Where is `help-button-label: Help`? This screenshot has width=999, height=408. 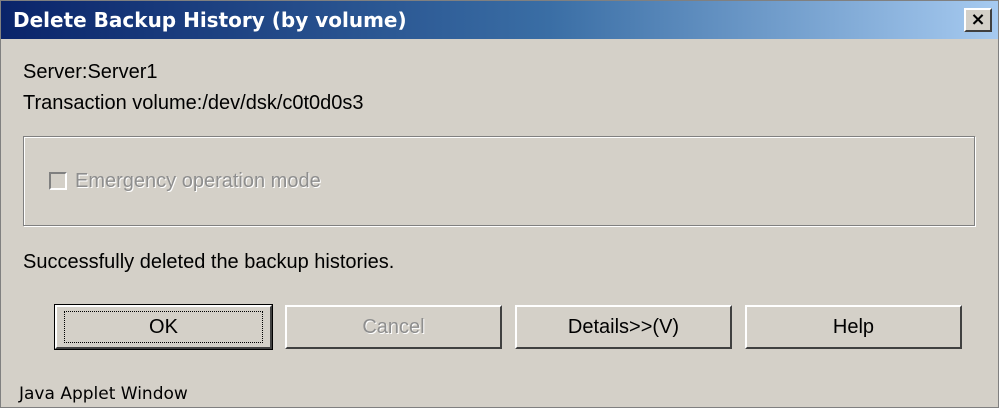
help-button-label: Help is located at coordinates (853, 327).